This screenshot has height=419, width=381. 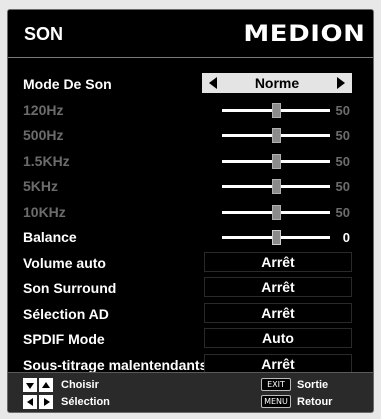 I want to click on option-label: Son Surround, so click(x=70, y=288).